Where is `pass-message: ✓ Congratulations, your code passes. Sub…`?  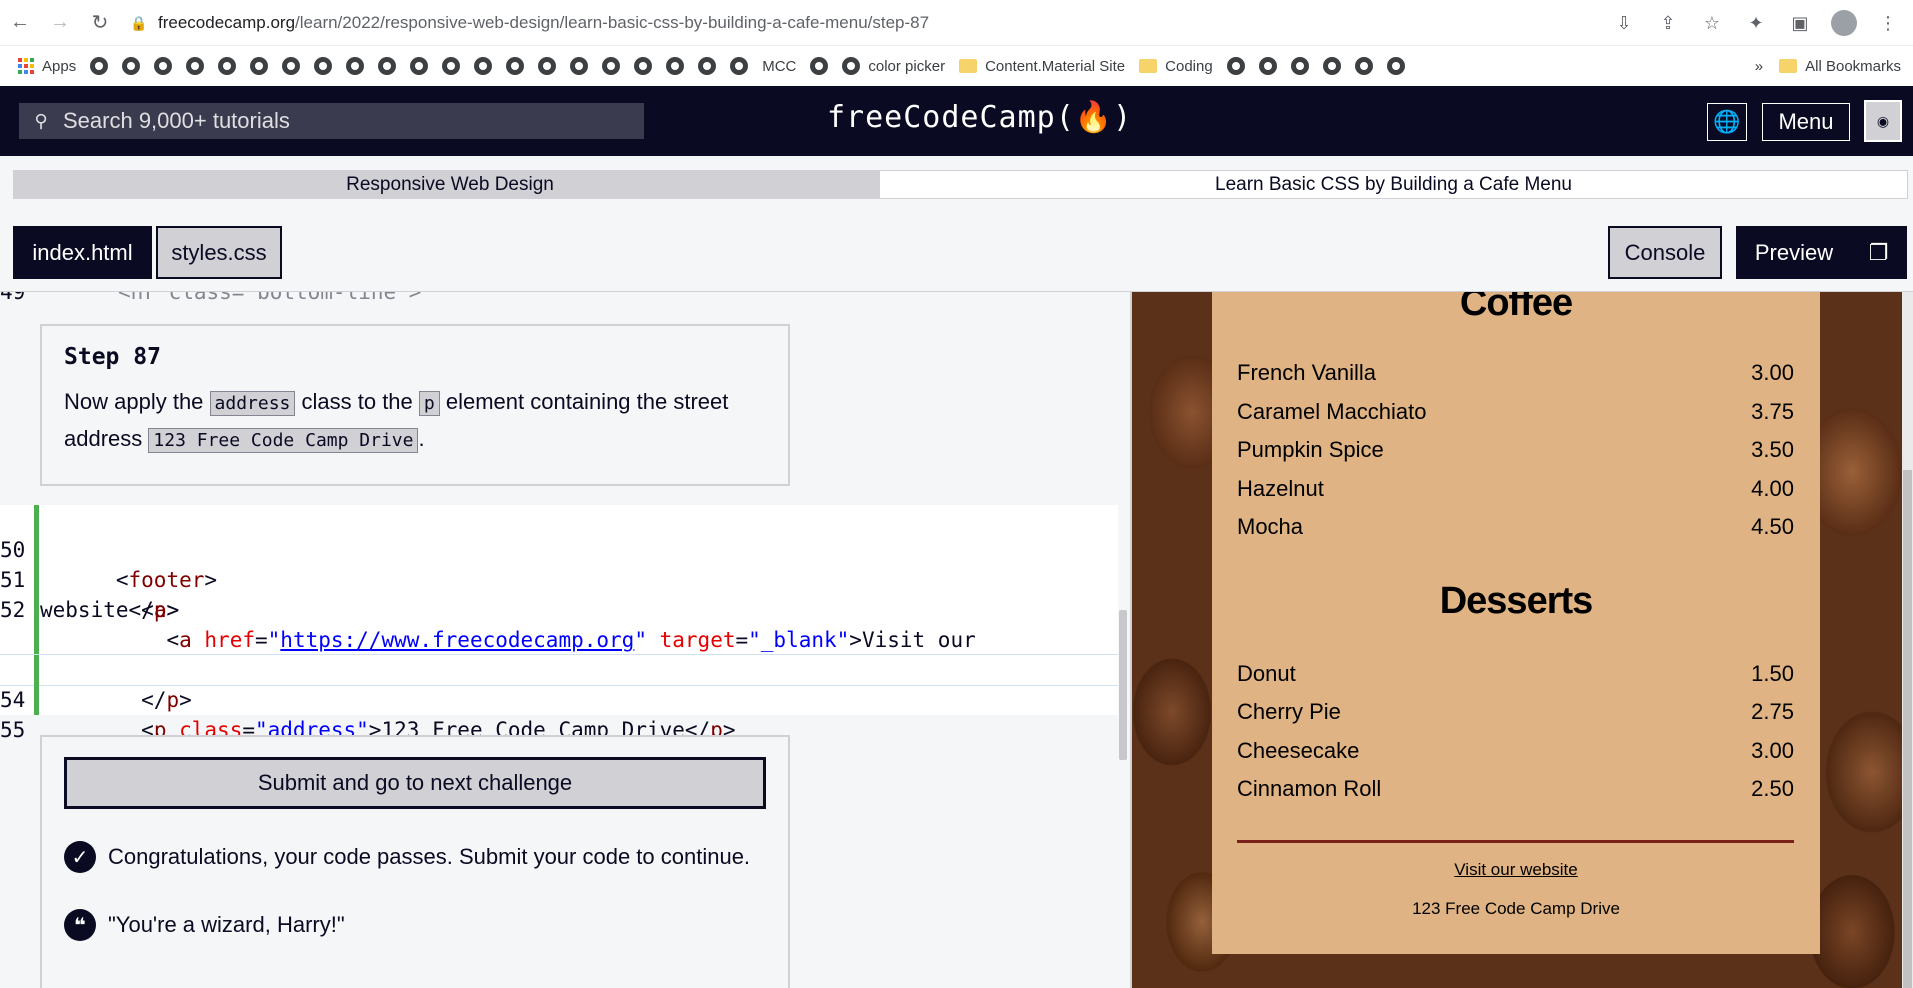
pass-message: ✓ Congratulations, your code passes. Sub… is located at coordinates (407, 857).